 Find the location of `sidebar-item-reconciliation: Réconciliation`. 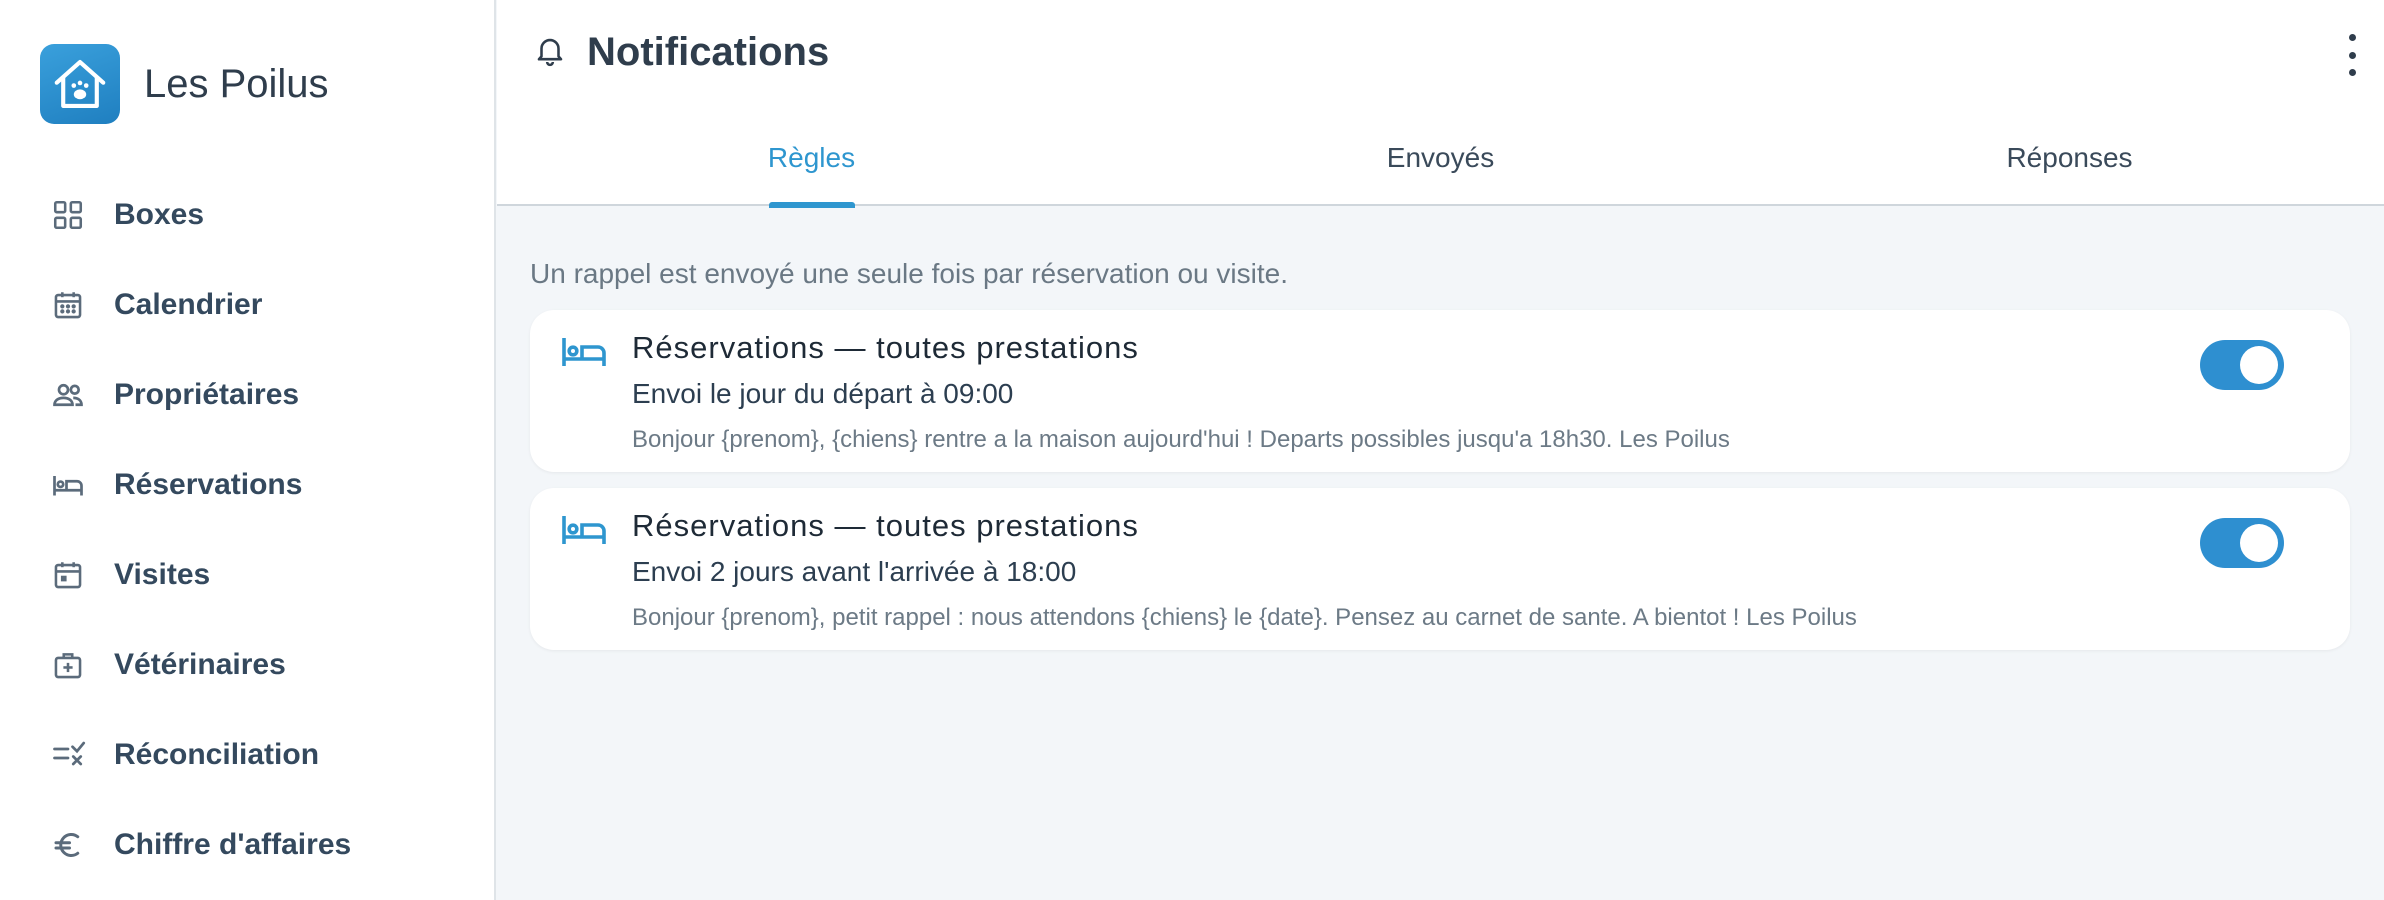

sidebar-item-reconciliation: Réconciliation is located at coordinates (247, 755).